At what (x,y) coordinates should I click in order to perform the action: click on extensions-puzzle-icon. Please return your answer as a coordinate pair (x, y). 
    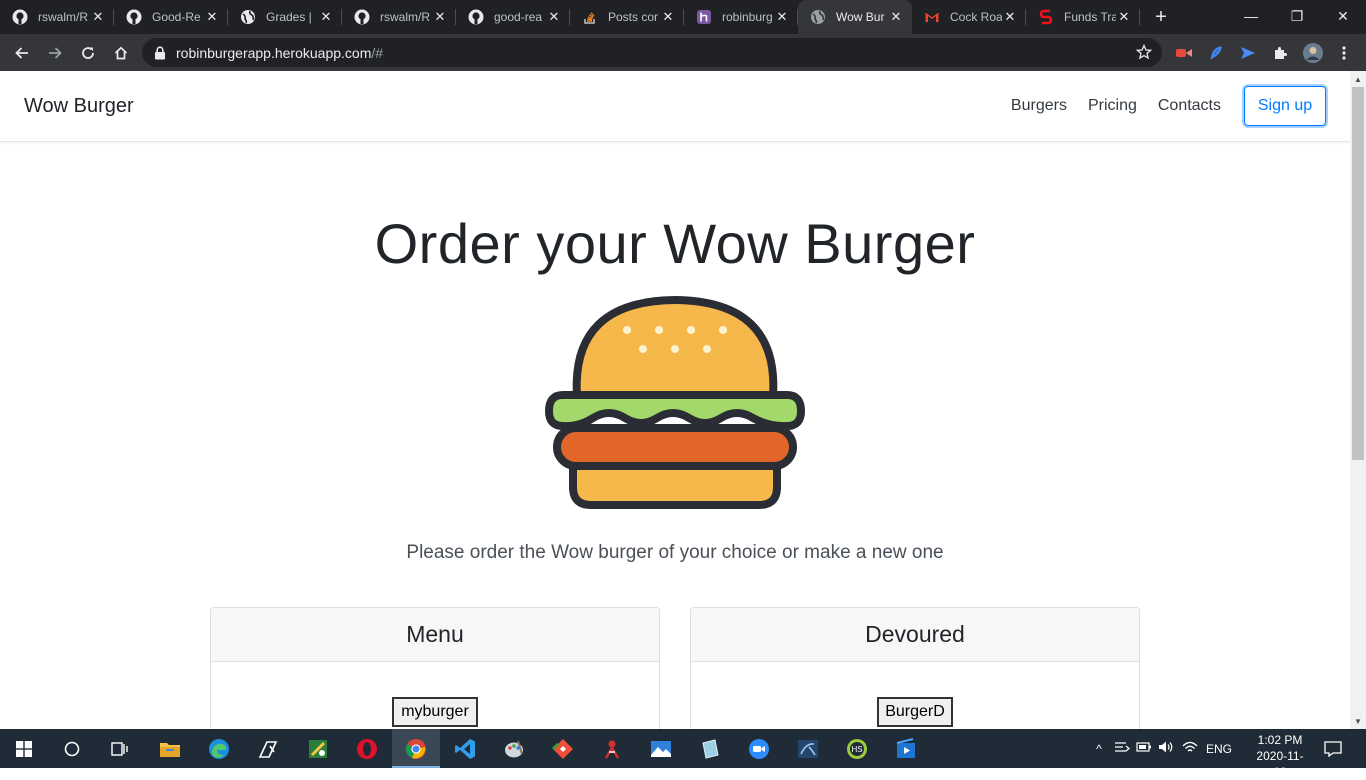
    Looking at the image, I should click on (1280, 52).